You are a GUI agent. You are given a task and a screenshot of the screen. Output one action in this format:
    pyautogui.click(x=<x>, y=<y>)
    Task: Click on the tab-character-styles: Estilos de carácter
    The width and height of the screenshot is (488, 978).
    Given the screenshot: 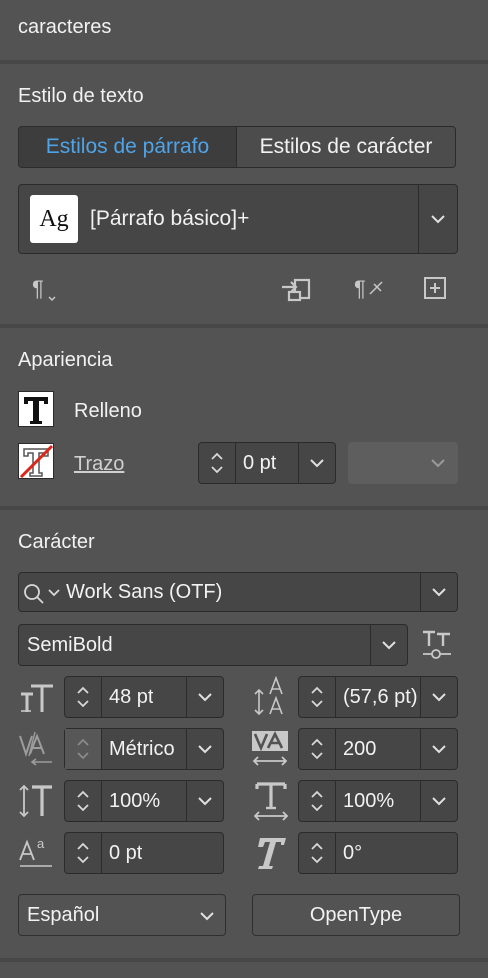 What is the action you would take?
    pyautogui.click(x=346, y=147)
    